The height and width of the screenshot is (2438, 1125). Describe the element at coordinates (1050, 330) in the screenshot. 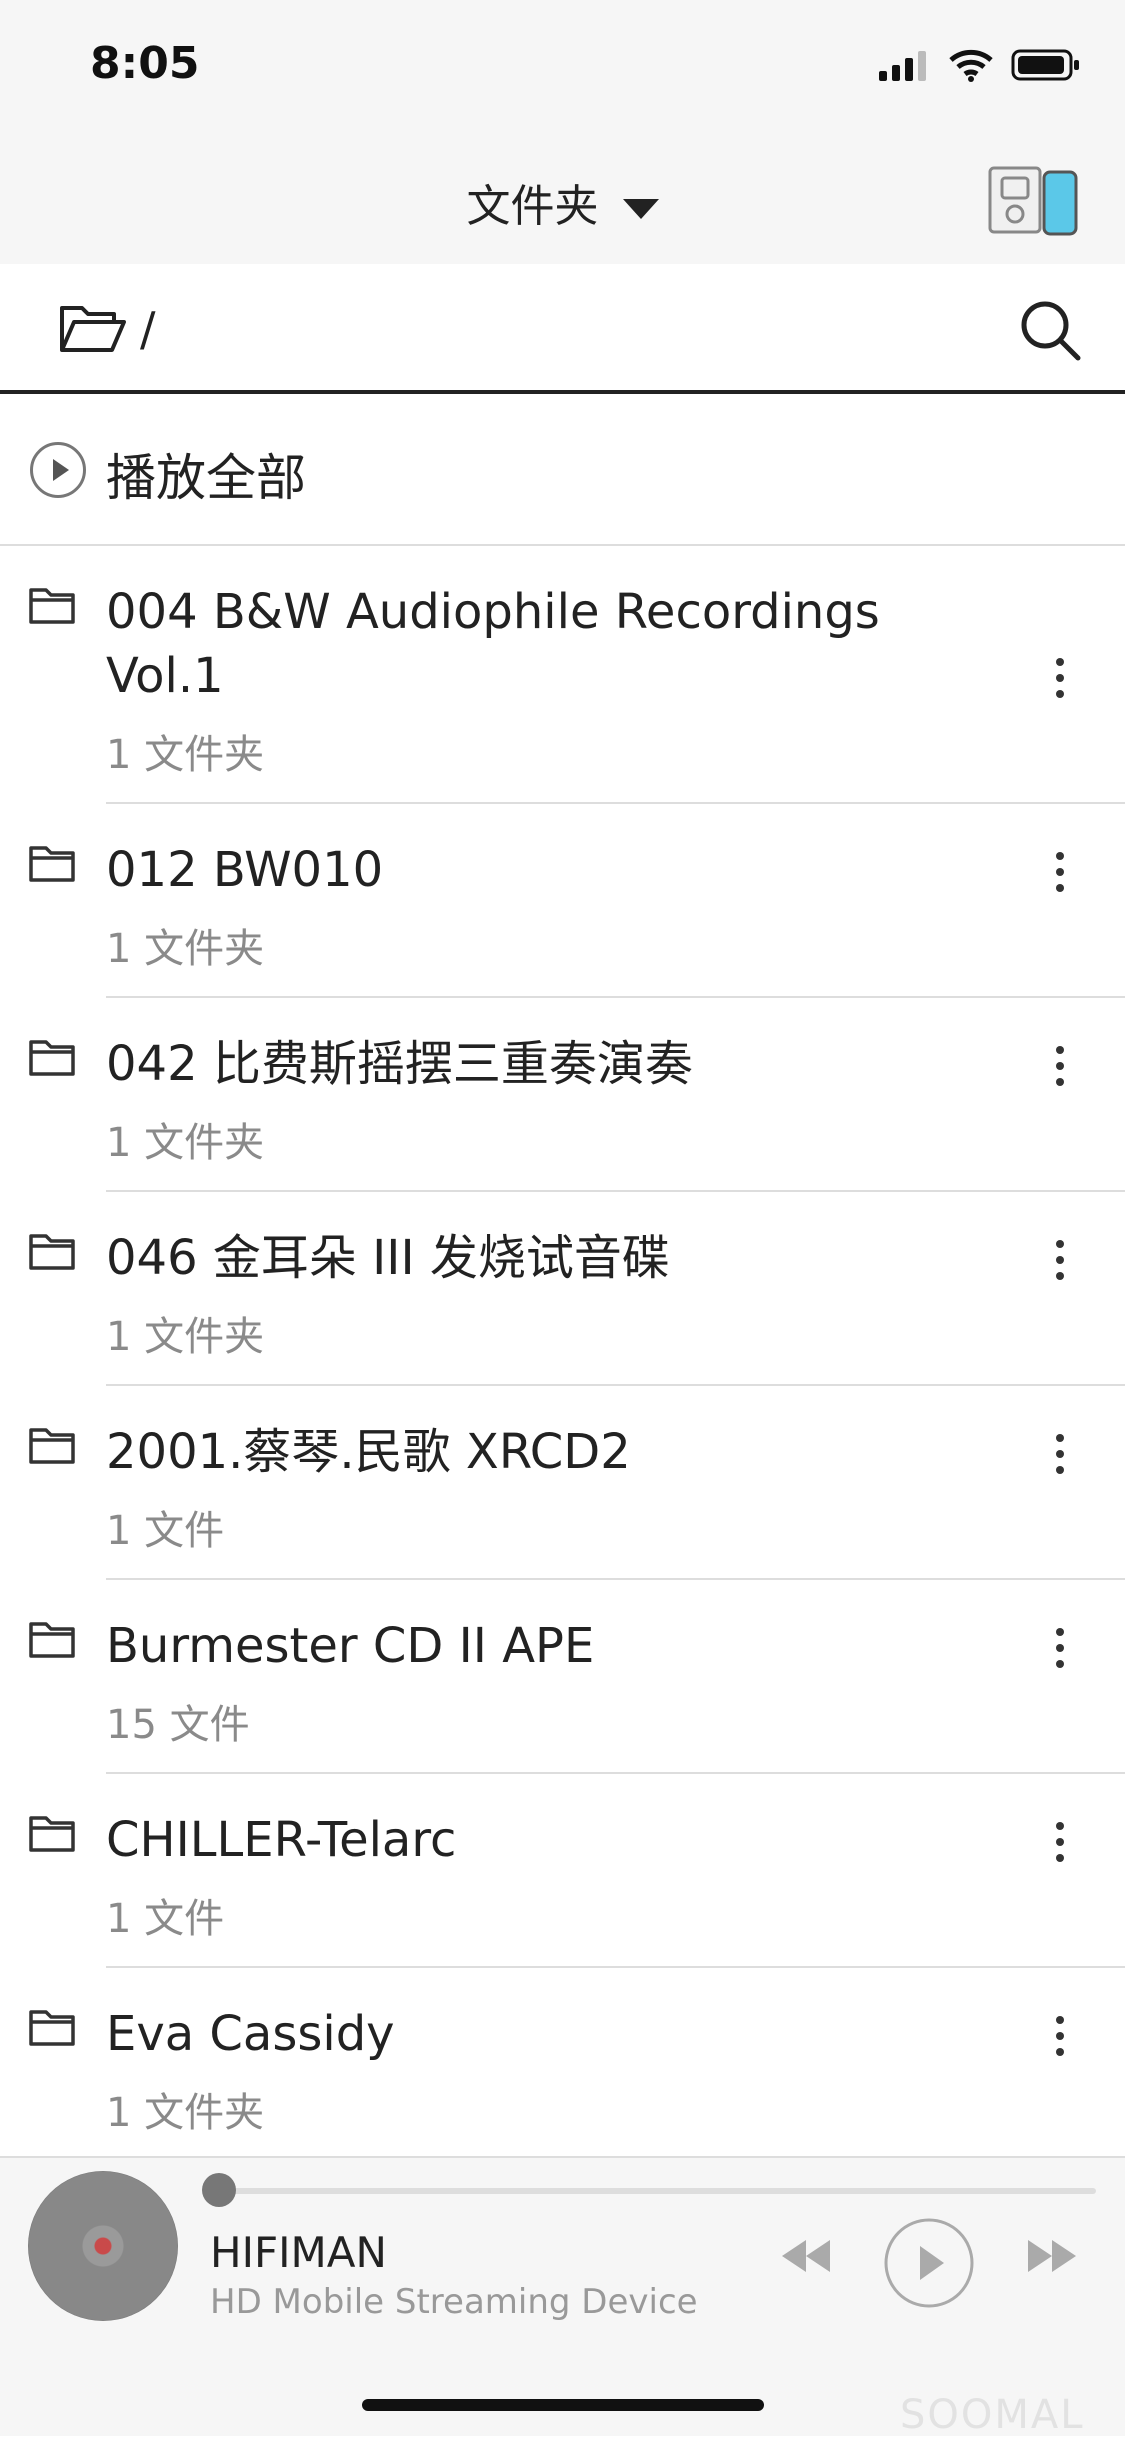

I see `search-icon` at that location.